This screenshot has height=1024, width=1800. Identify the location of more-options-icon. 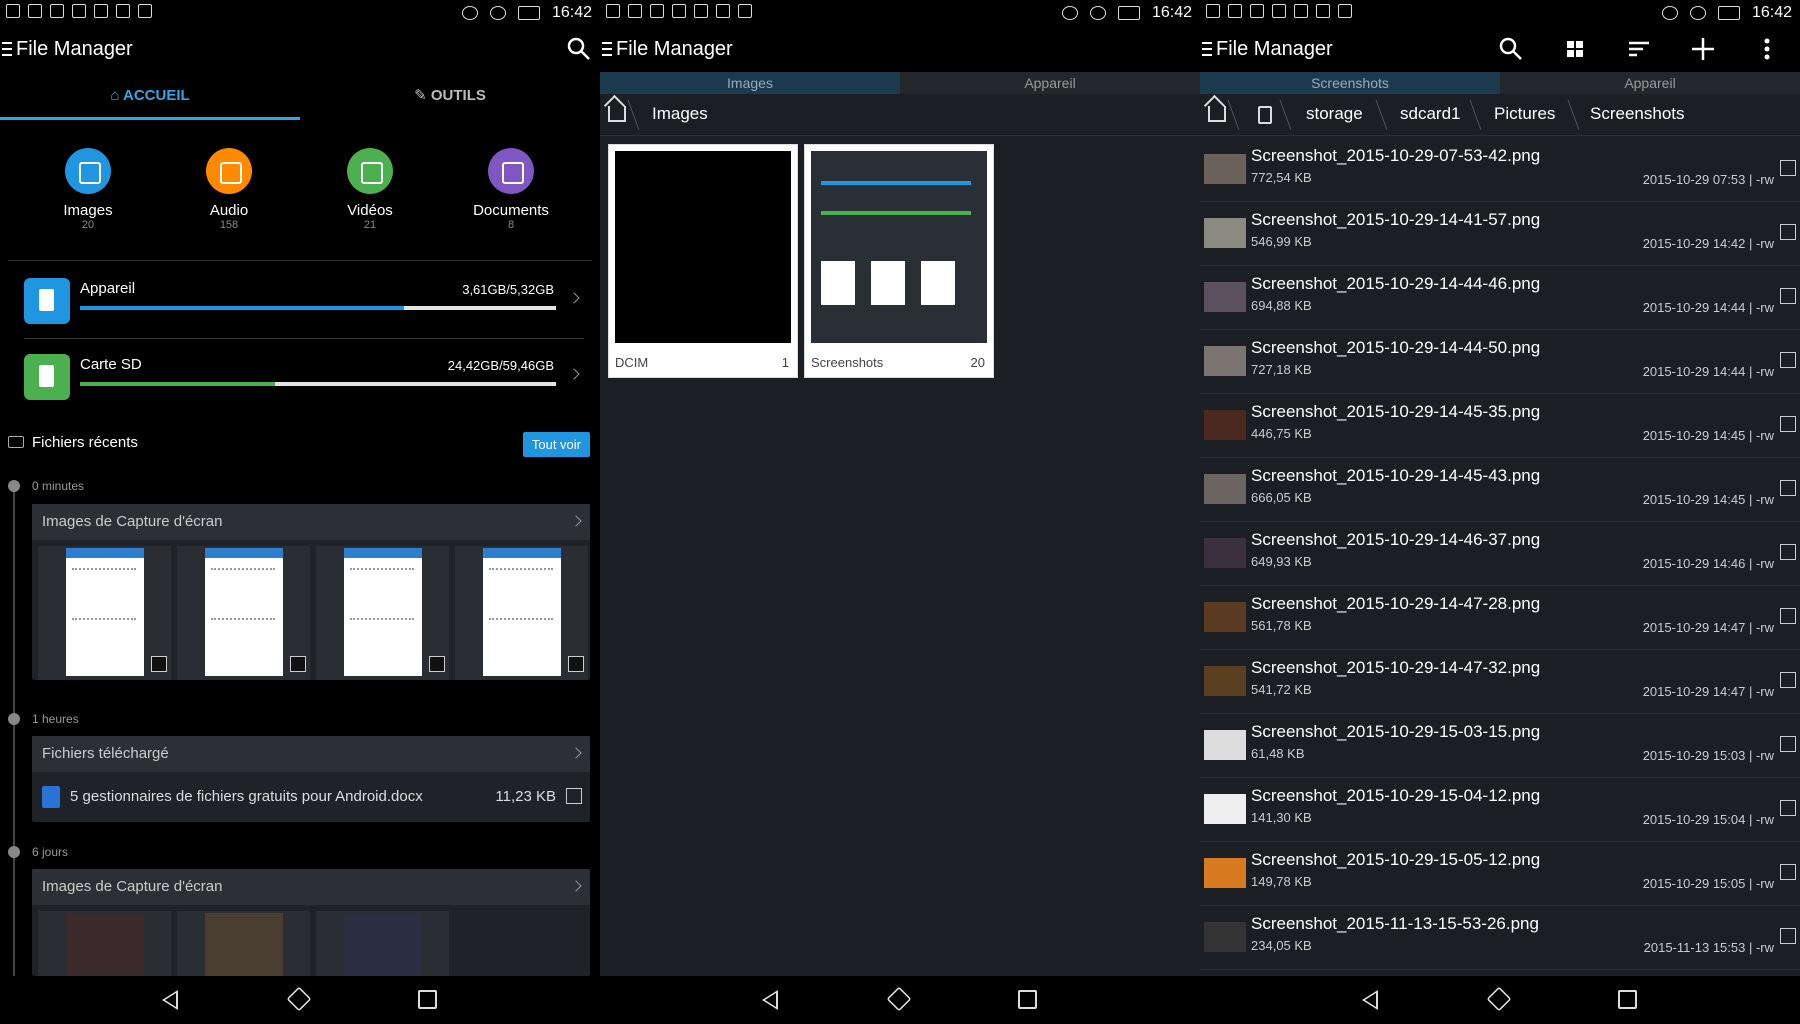
(1767, 49).